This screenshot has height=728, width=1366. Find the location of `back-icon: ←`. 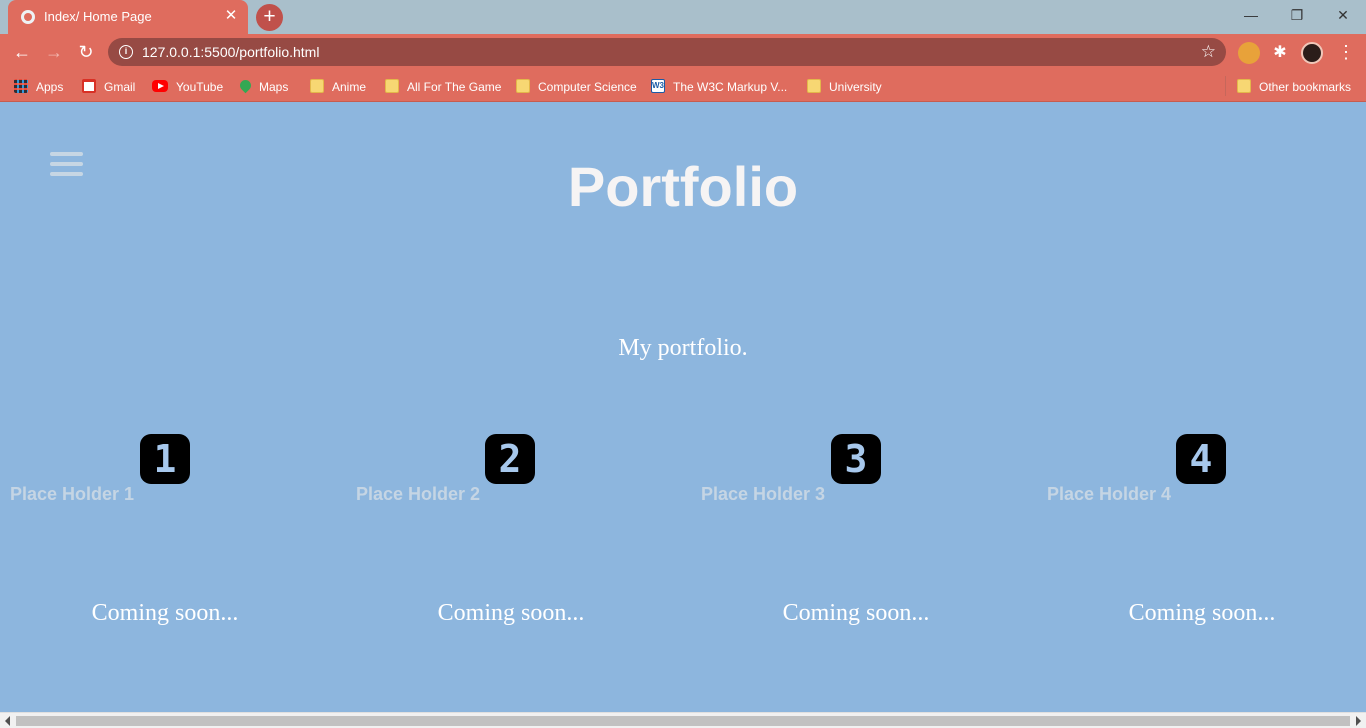

back-icon: ← is located at coordinates (22, 52).